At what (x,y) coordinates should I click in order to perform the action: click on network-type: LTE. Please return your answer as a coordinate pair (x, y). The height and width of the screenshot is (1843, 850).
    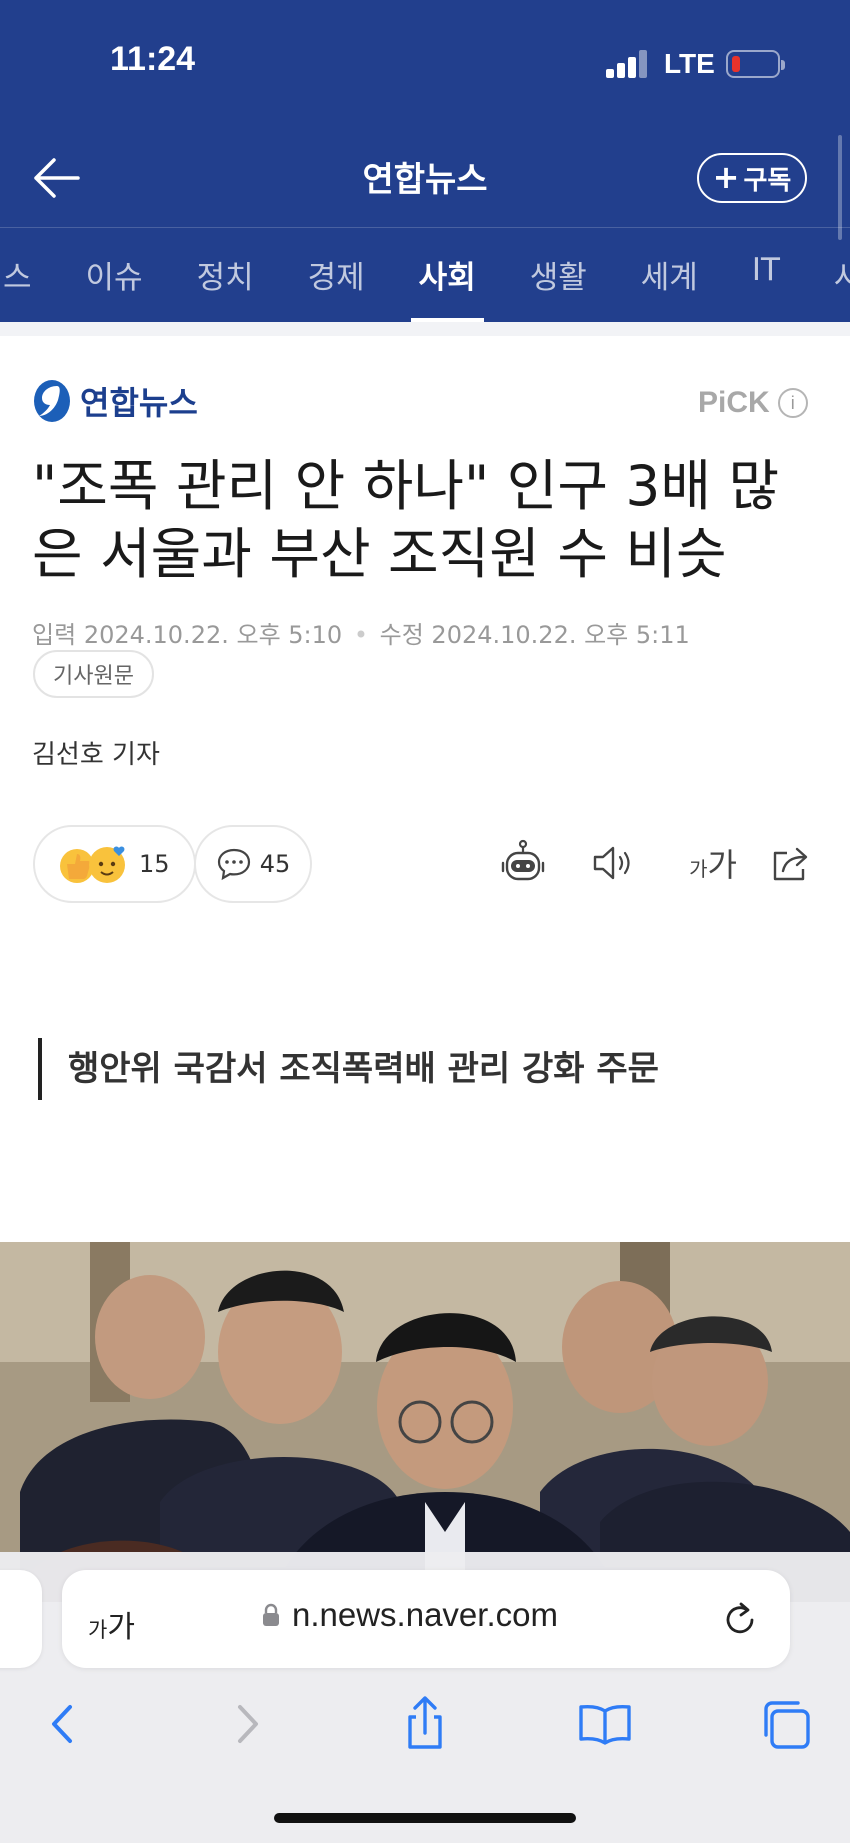
    Looking at the image, I should click on (689, 63).